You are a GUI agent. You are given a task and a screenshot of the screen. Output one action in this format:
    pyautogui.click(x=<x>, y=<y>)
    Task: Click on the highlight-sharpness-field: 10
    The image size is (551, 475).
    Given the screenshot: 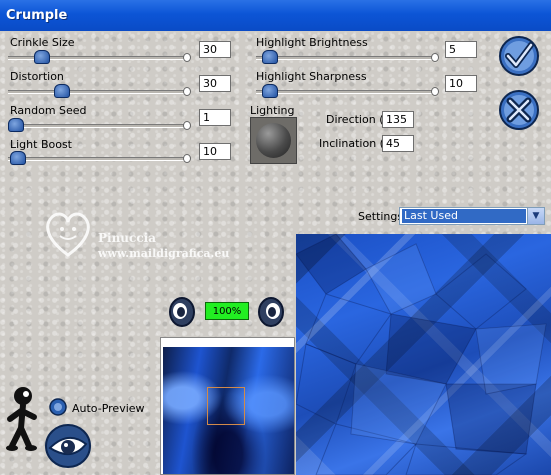 What is the action you would take?
    pyautogui.click(x=461, y=83)
    